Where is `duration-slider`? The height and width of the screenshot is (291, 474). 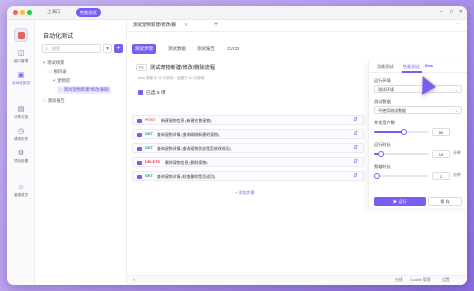 duration-slider is located at coordinates (401, 154).